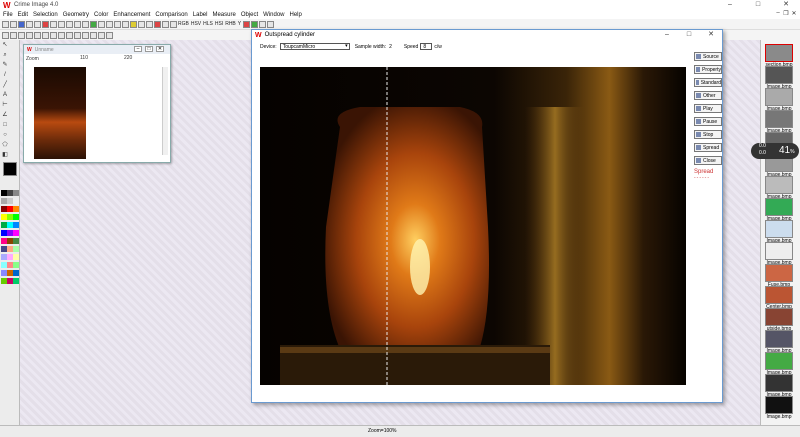 The image size is (800, 437). Describe the element at coordinates (196, 24) in the screenshot. I see `hsv-button: HSV` at that location.